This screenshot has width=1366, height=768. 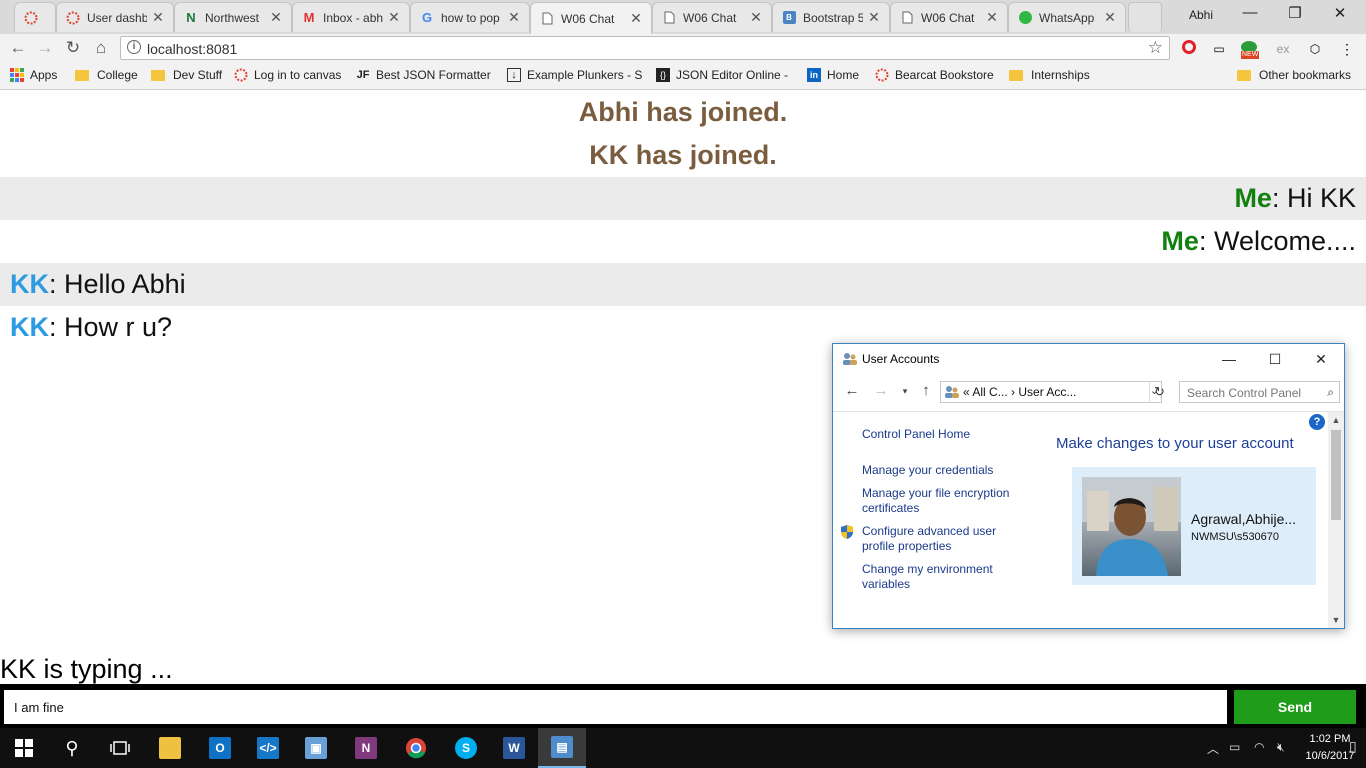 I want to click on show-hidden-icons-chevron-icon: ︿, so click(x=1213, y=748).